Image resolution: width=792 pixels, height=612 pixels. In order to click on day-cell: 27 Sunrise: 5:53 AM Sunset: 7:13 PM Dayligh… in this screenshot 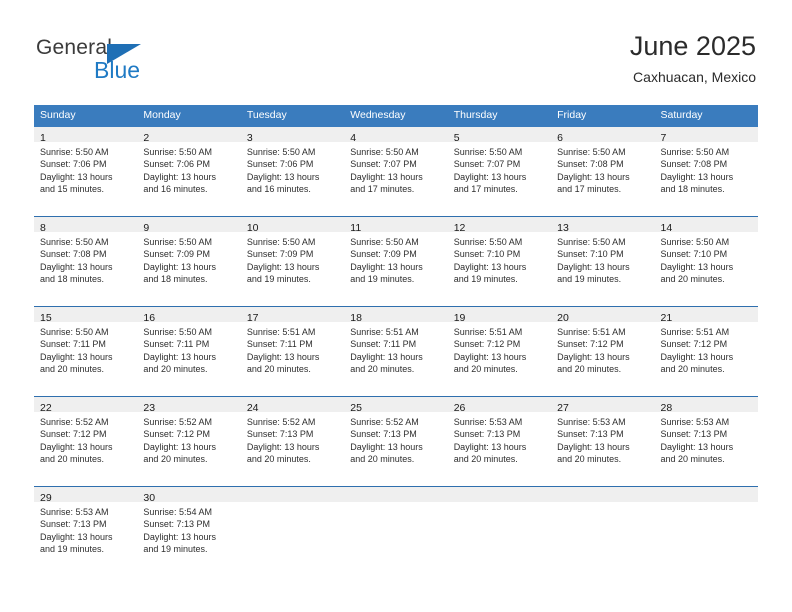, I will do `click(603, 441)`.